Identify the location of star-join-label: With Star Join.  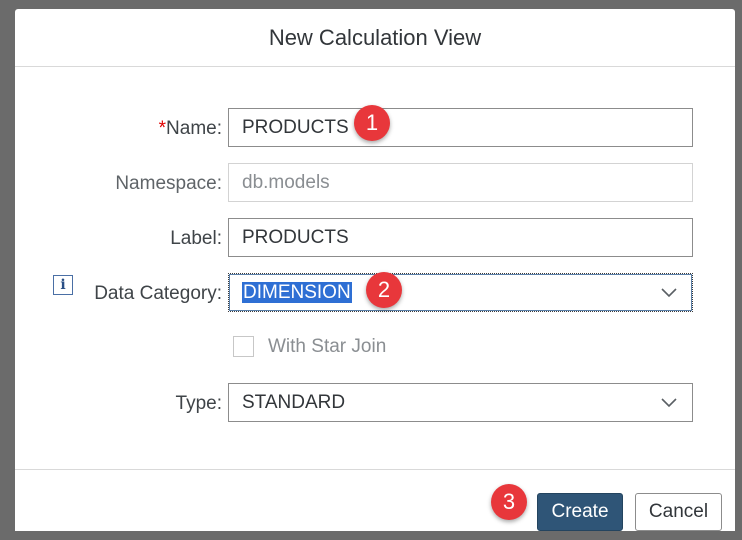
(327, 346).